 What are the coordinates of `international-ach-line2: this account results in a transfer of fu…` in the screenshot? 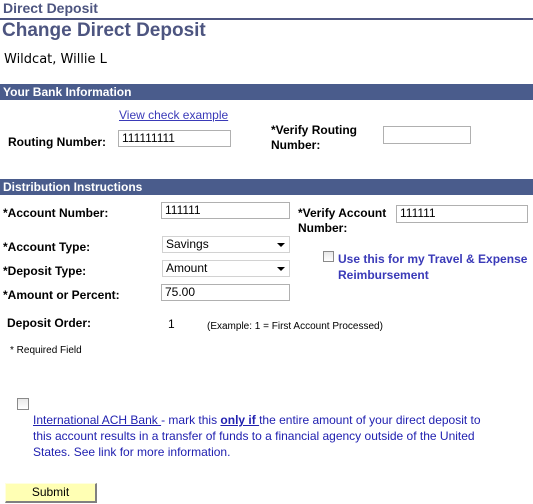 It's located at (254, 436).